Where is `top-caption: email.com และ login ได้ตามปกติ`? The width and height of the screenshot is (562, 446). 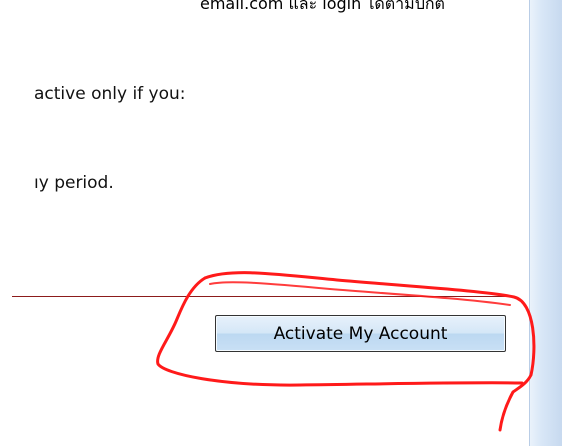 top-caption: email.com และ login ได้ตามปกติ is located at coordinates (322, 6).